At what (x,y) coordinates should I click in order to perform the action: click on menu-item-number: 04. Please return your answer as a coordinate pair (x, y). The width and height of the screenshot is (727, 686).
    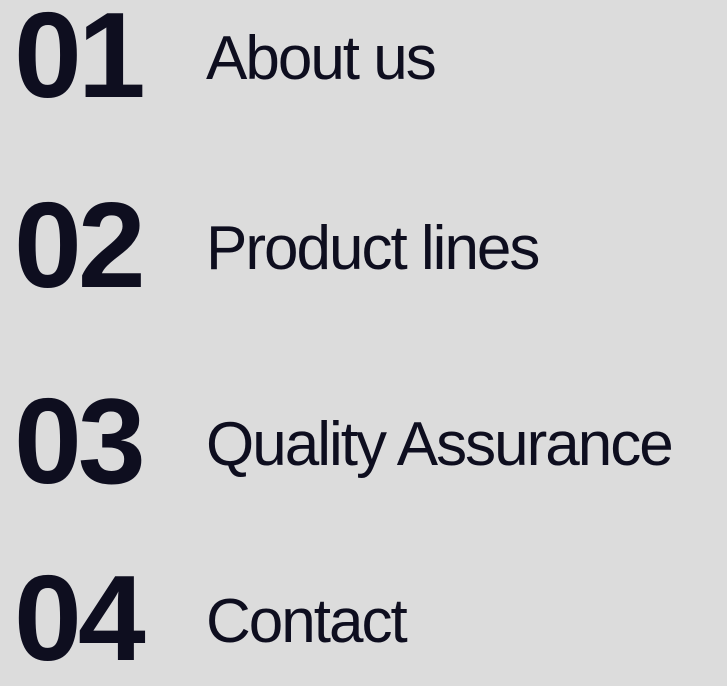
    Looking at the image, I should click on (80, 618).